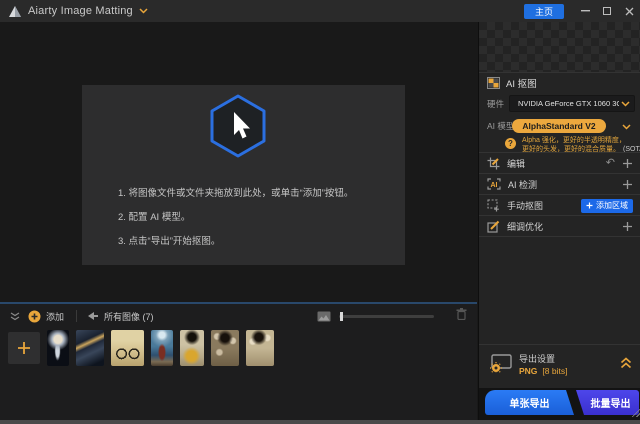 The height and width of the screenshot is (424, 640). I want to click on slider-handle, so click(341, 316).